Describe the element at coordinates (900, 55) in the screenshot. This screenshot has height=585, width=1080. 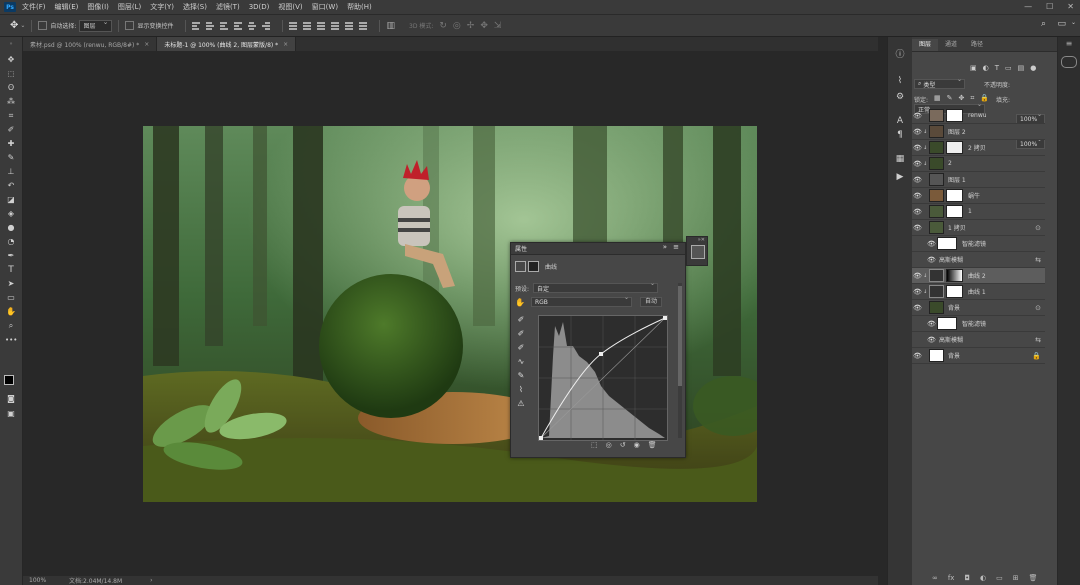
I see `info-icon: ⓘ` at that location.